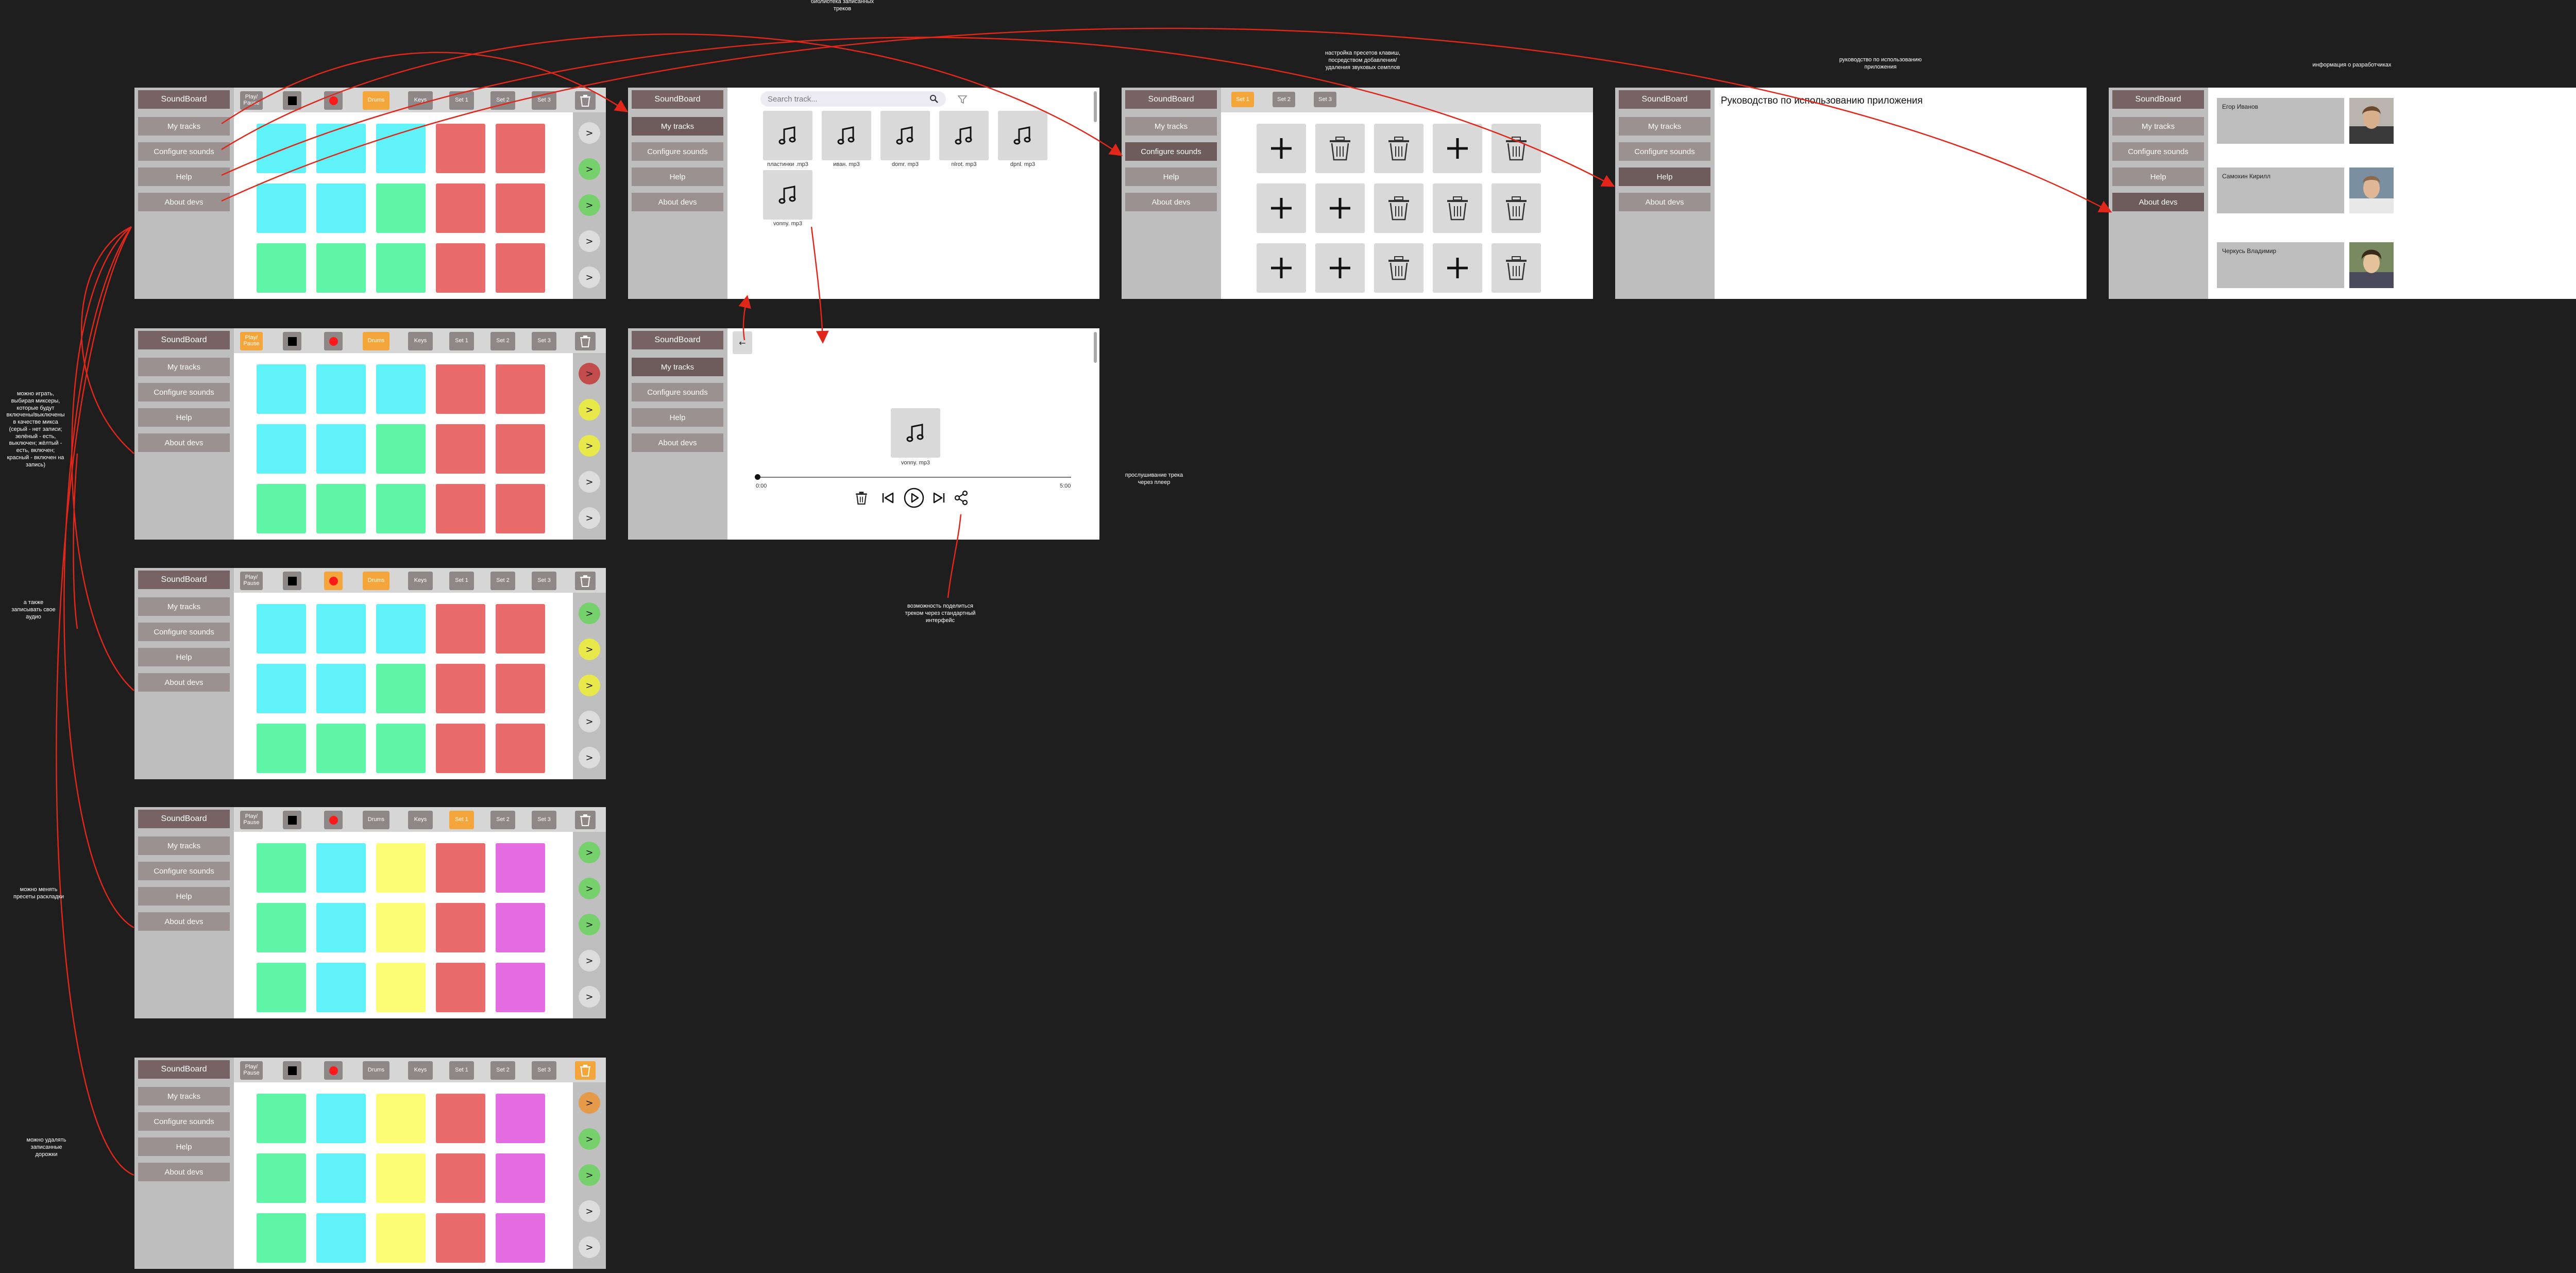 The width and height of the screenshot is (2576, 1273). I want to click on sidebar-item-help: Help, so click(2158, 176).